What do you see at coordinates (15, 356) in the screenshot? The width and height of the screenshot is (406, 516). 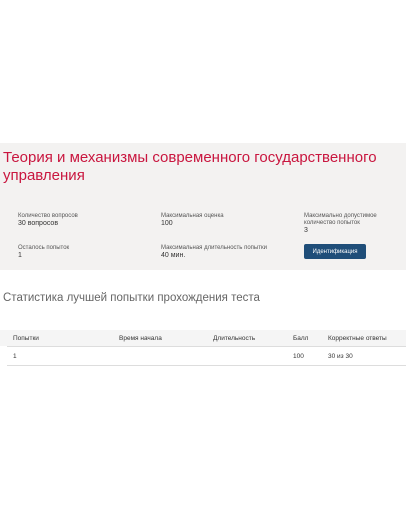 I see `cell-attempt: 1` at bounding box center [15, 356].